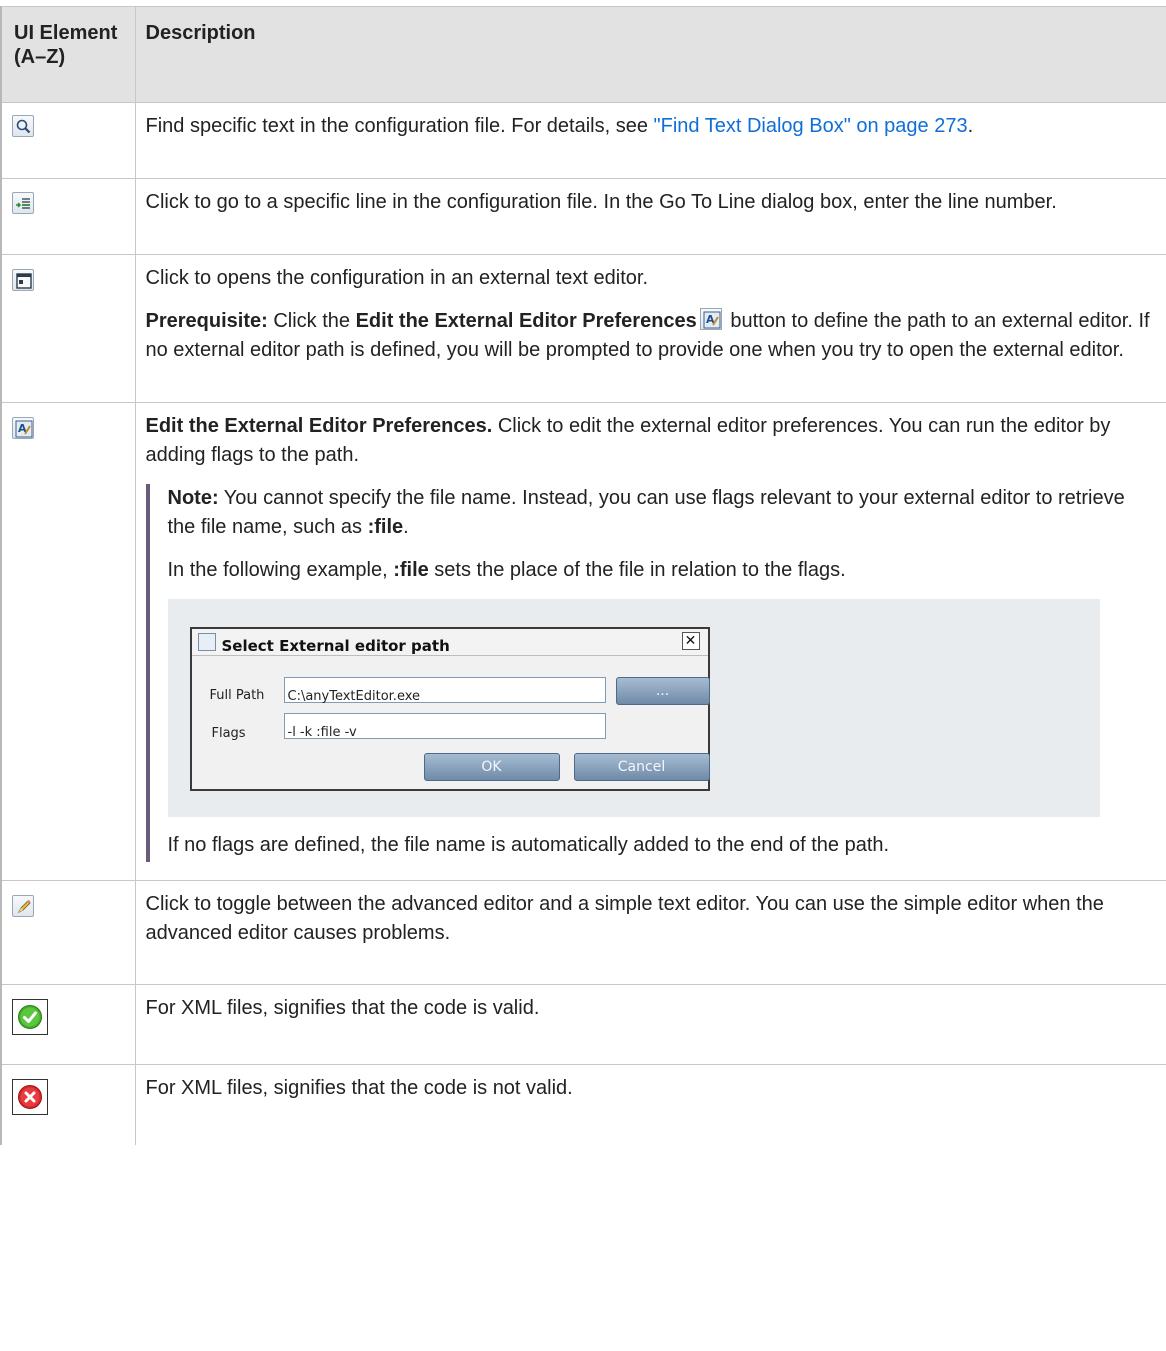 The width and height of the screenshot is (1166, 1351). Describe the element at coordinates (444, 726) in the screenshot. I see `flags-input: -l -k :file -v` at that location.